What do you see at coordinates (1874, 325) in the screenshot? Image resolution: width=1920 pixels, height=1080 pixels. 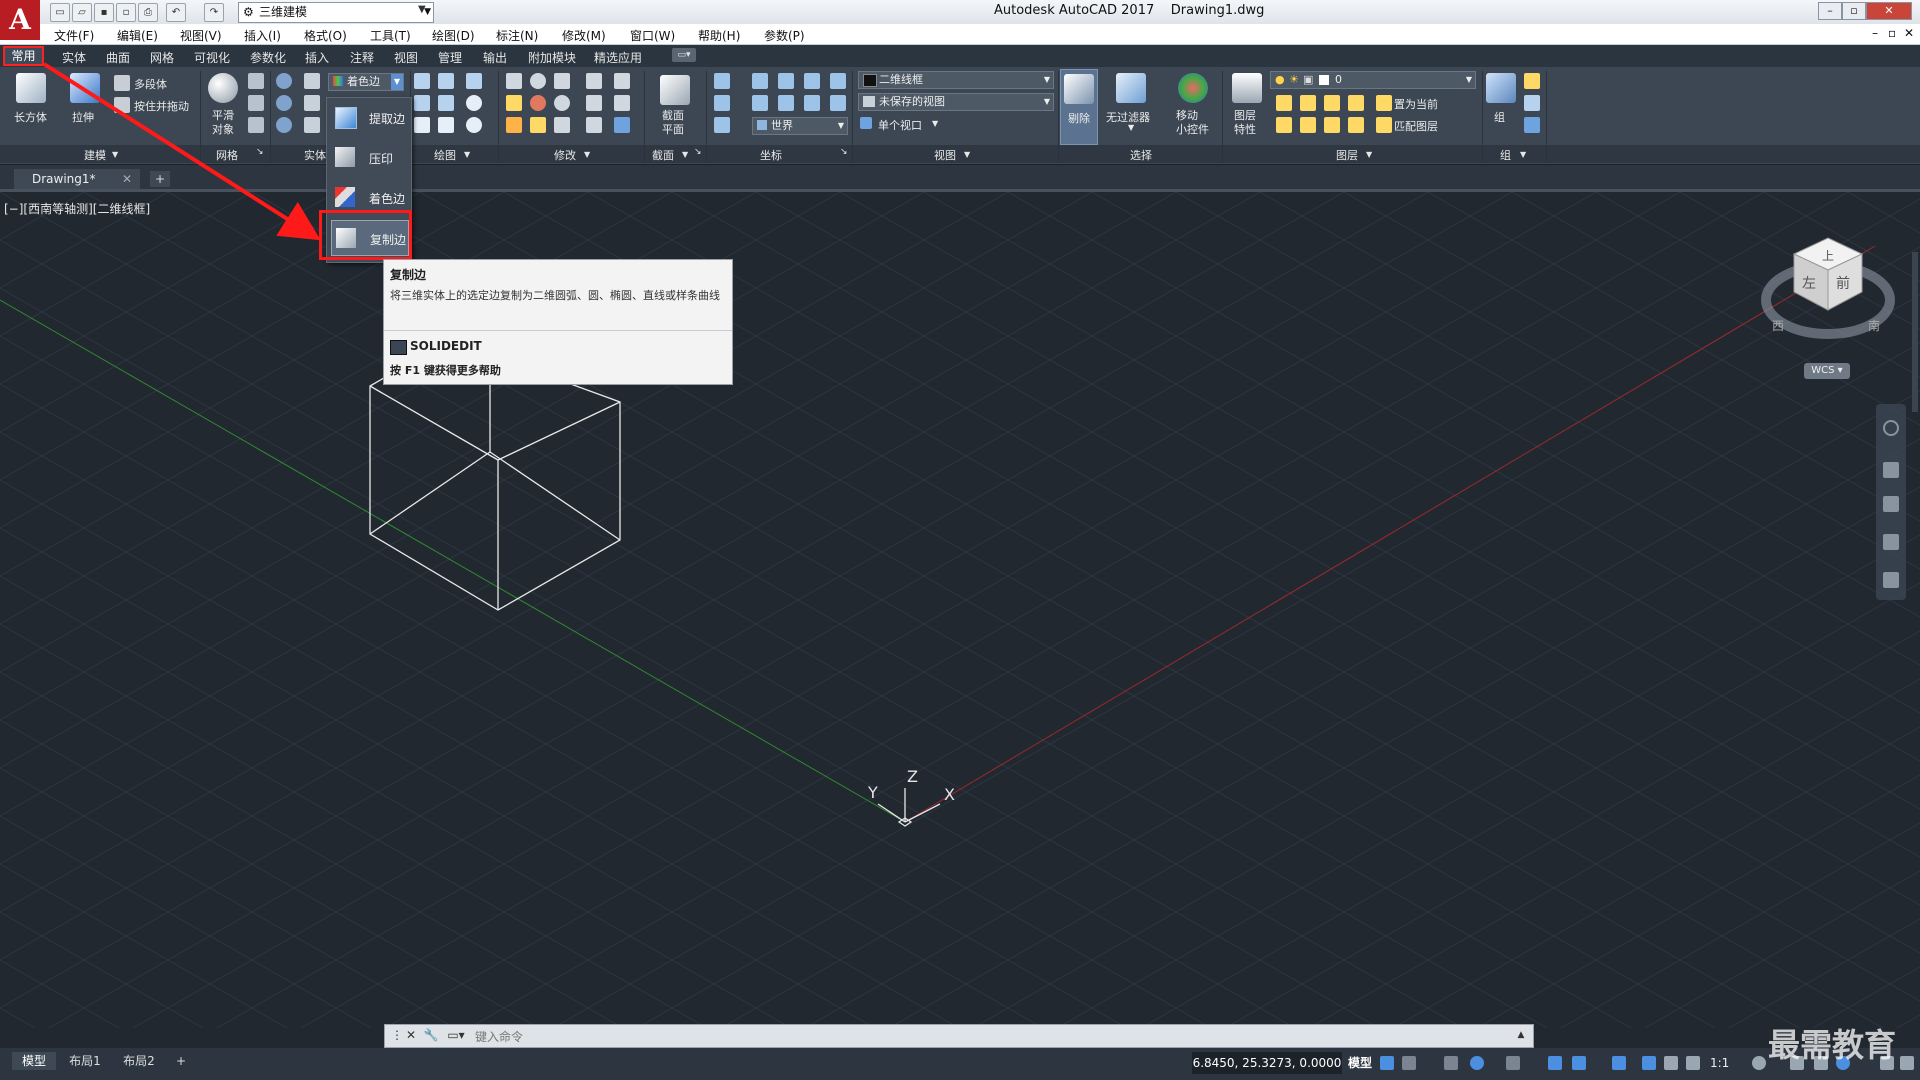 I see `compass-south: 南` at bounding box center [1874, 325].